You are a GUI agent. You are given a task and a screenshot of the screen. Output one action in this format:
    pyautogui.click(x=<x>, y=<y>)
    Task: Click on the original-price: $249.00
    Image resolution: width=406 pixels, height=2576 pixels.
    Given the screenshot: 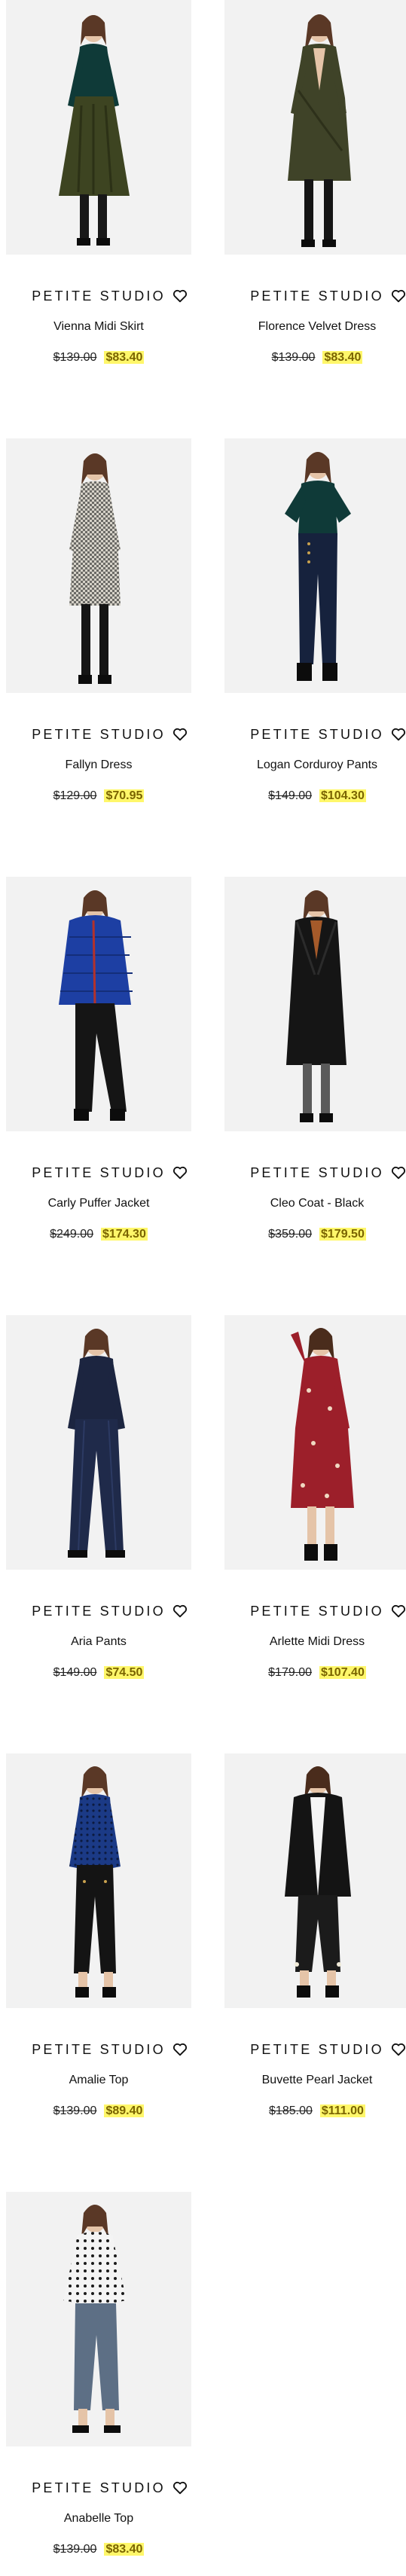 What is the action you would take?
    pyautogui.click(x=72, y=1235)
    